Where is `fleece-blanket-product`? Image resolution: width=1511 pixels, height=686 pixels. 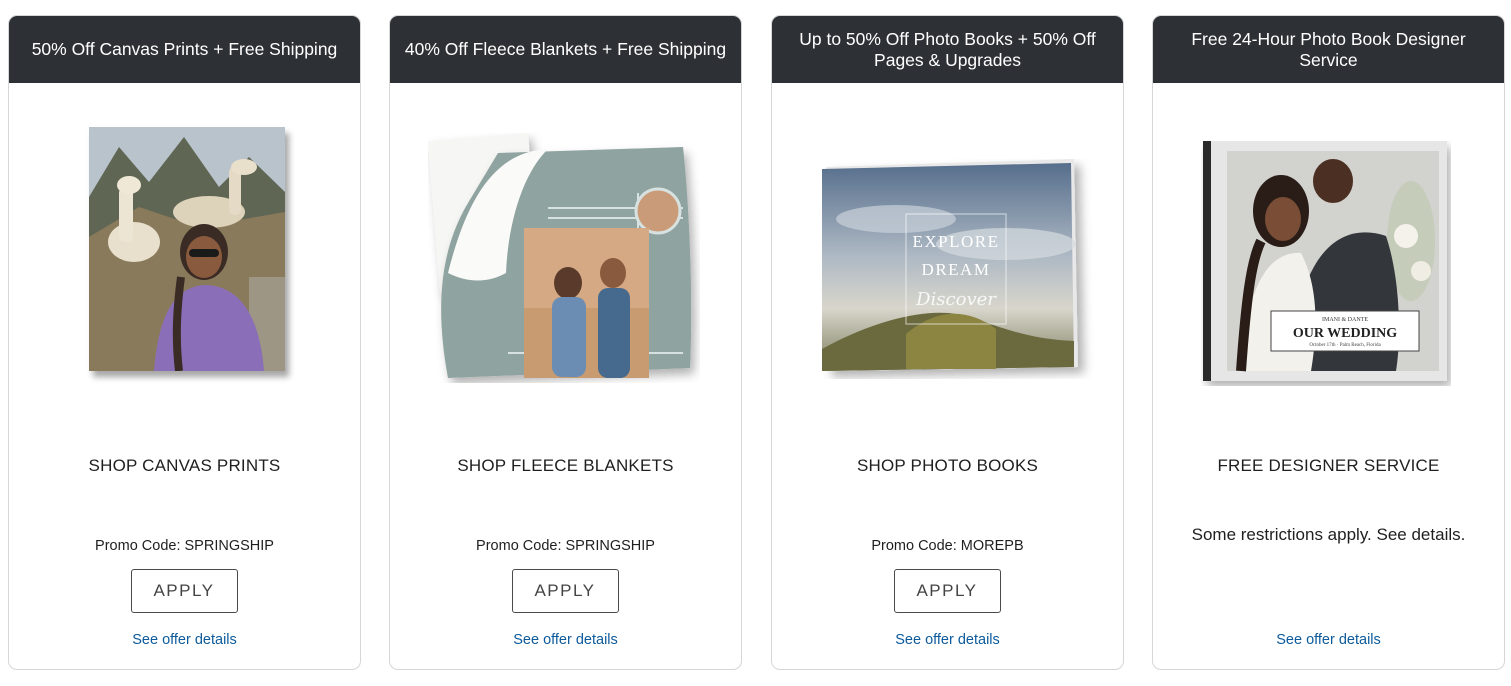 fleece-blanket-product is located at coordinates (560, 255).